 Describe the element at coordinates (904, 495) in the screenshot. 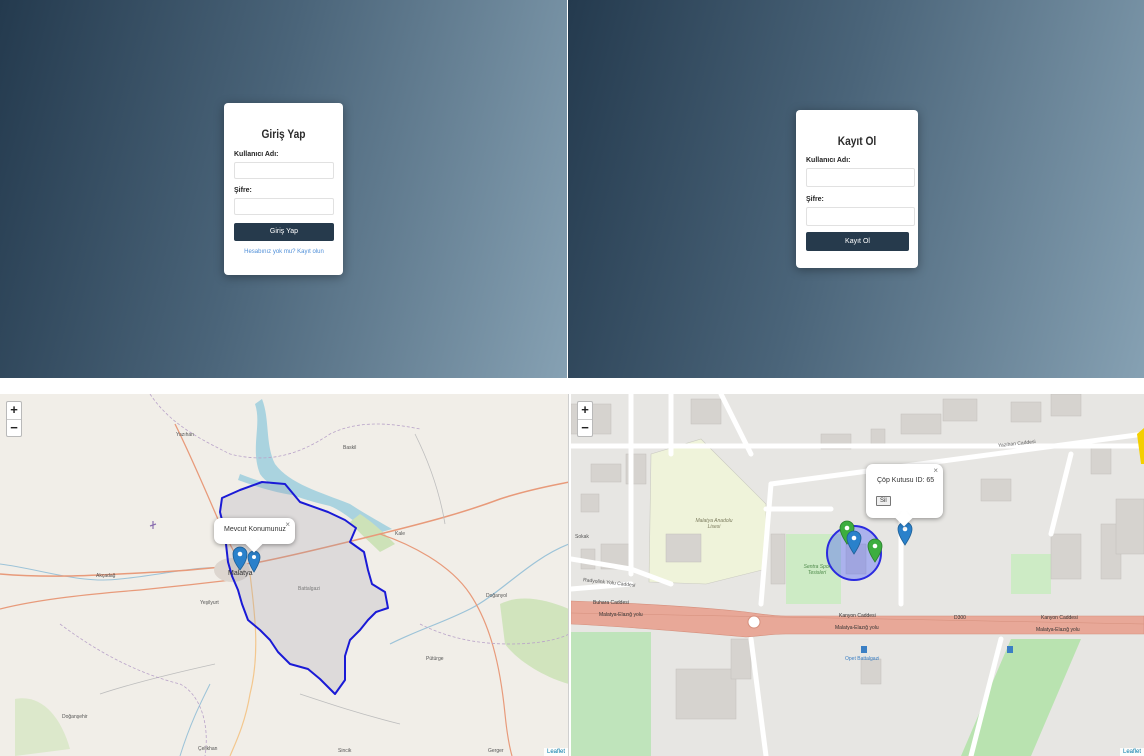

I see `bin-popup: Çöp Kutusu ID: 65 Sil ×` at that location.